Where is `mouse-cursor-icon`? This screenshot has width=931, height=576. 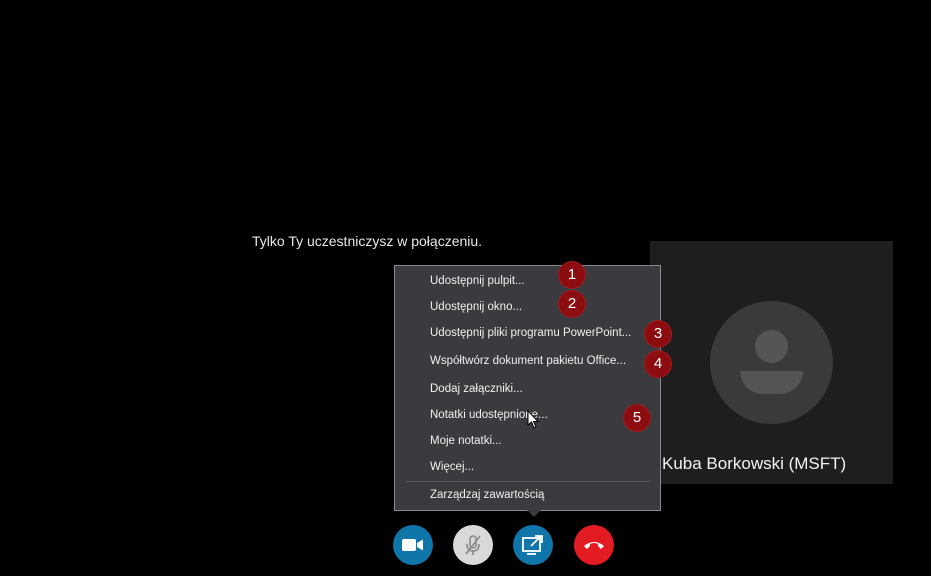
mouse-cursor-icon is located at coordinates (533, 419).